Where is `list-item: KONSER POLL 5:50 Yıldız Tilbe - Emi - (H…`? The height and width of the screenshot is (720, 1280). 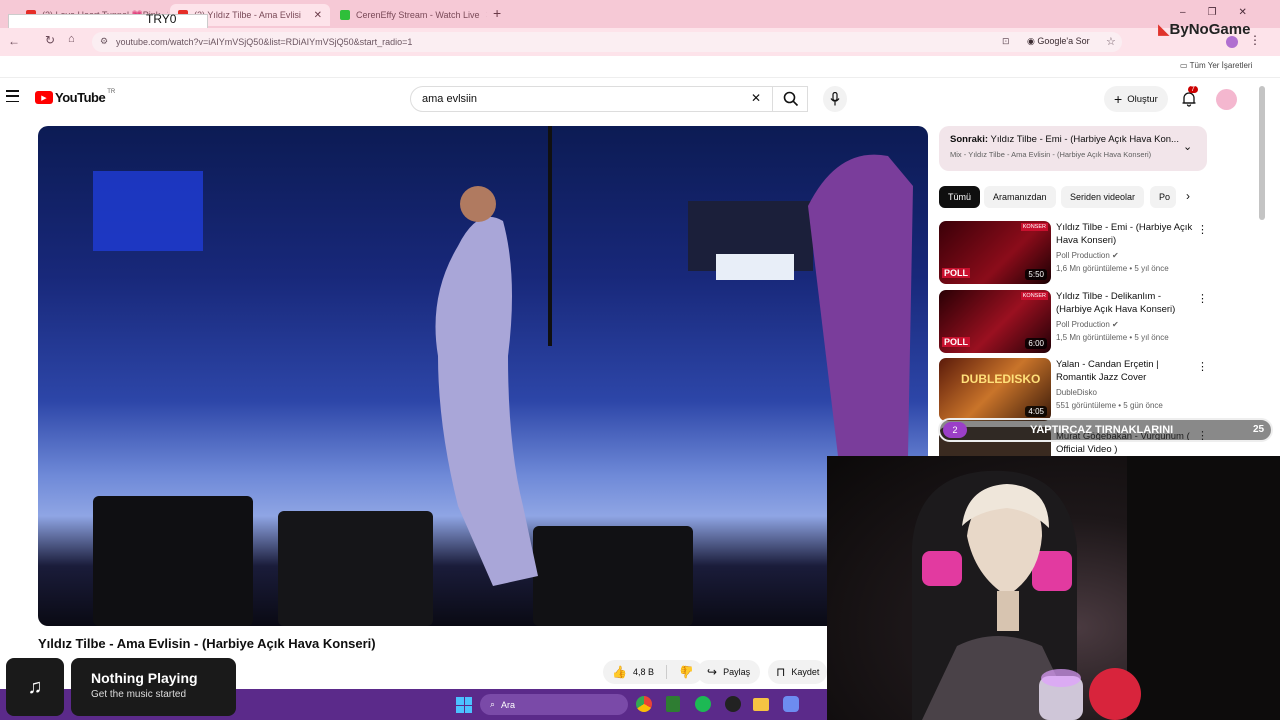 list-item: KONSER POLL 5:50 Yıldız Tilbe - Emi - (H… is located at coordinates (1073, 253).